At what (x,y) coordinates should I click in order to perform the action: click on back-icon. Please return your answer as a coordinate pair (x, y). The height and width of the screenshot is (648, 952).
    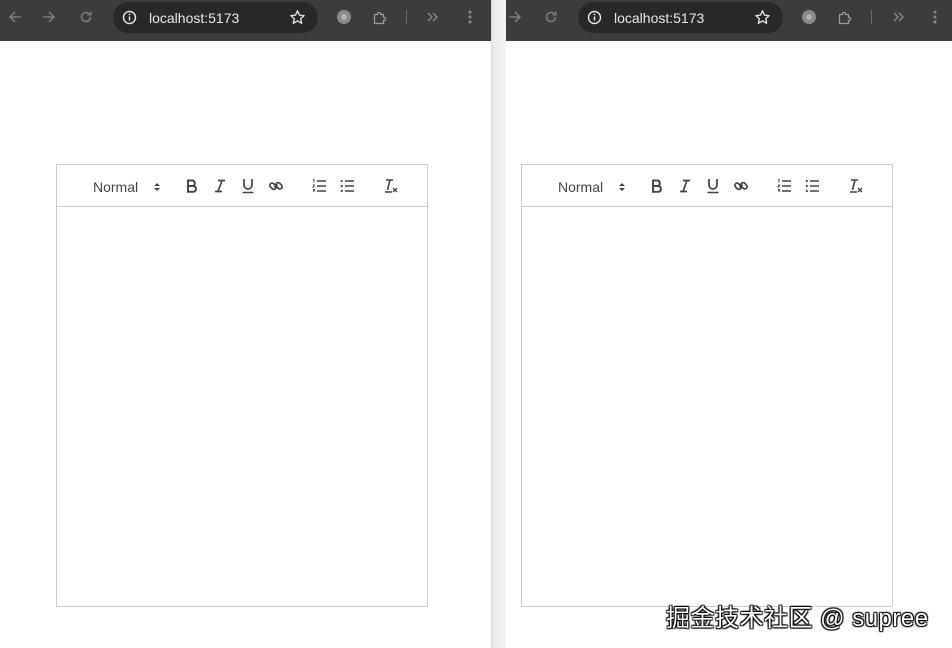
    Looking at the image, I should click on (15, 17).